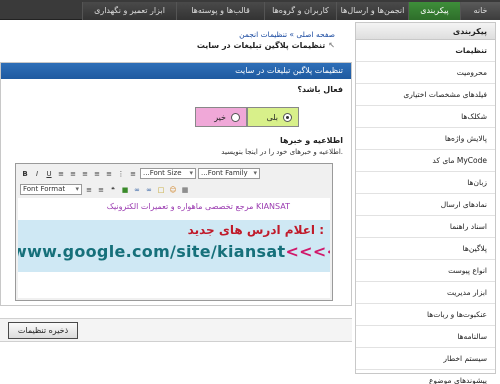  What do you see at coordinates (425, 249) in the screenshot?
I see `sidebar-item-plugins: پلاگین‌ها` at bounding box center [425, 249].